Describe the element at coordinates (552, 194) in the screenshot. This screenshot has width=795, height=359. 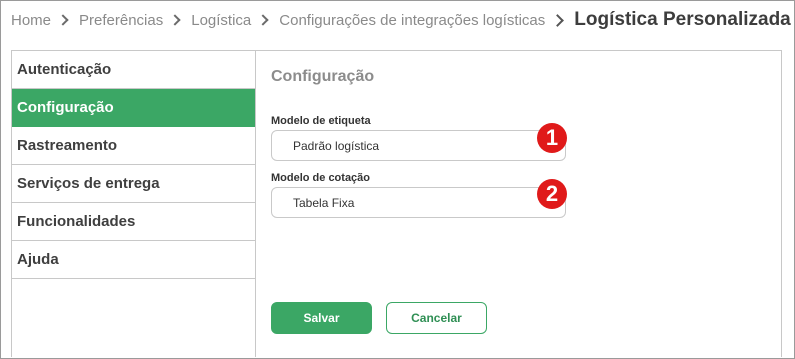
I see `marker-badge-2: 2` at that location.